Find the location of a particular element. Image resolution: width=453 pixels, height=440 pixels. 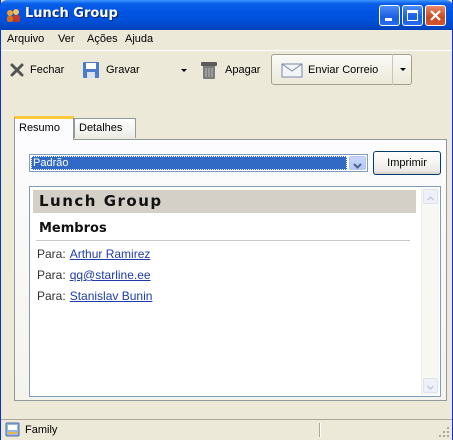

category-icon is located at coordinates (12, 429).